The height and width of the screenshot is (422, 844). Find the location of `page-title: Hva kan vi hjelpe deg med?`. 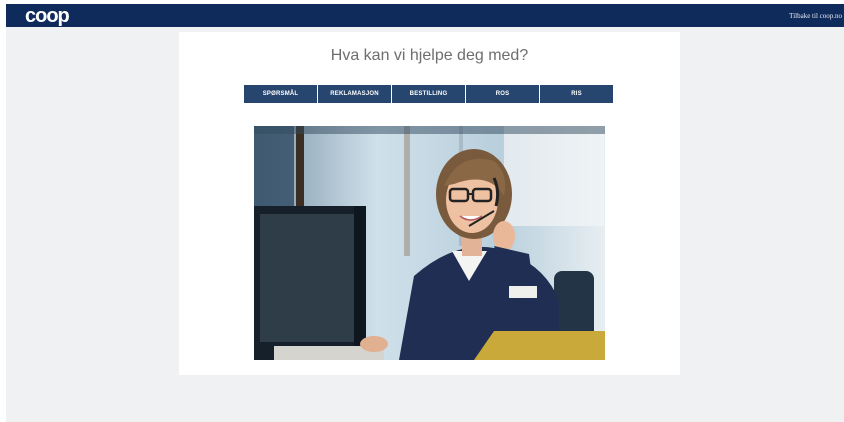

page-title: Hva kan vi hjelpe deg med? is located at coordinates (429, 55).